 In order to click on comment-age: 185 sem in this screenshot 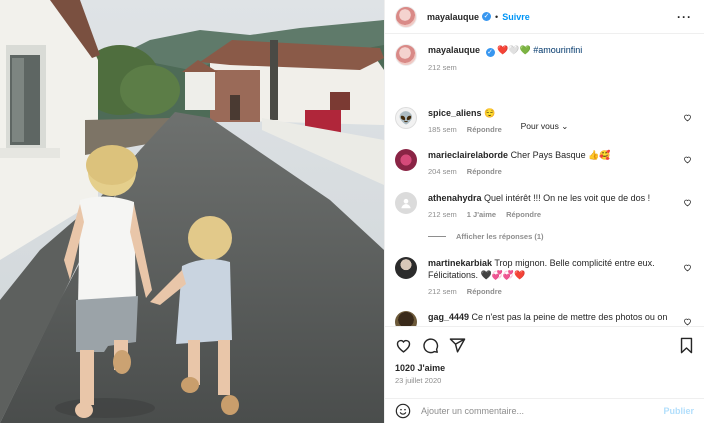, I will do `click(442, 129)`.